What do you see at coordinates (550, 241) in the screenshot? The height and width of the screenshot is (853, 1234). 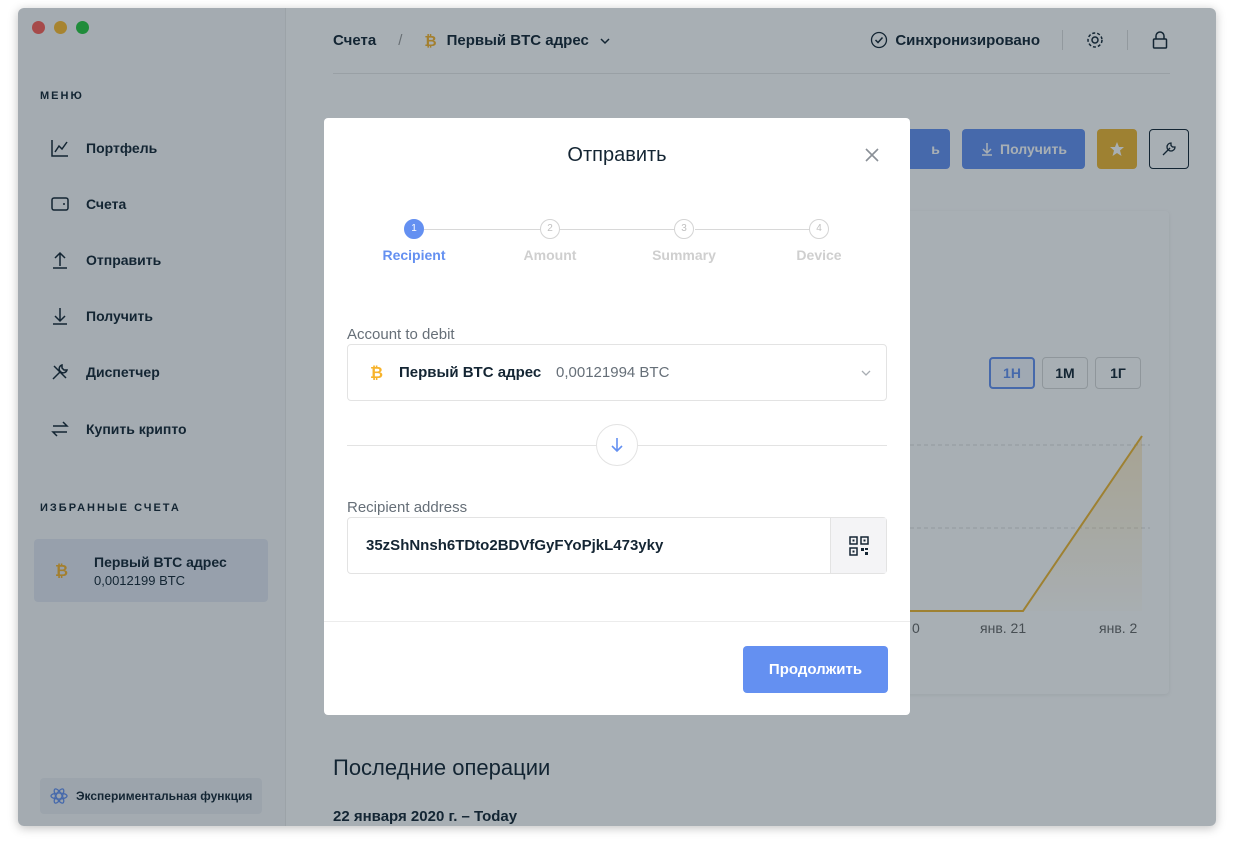 I see `step-amount: 2 Amount` at bounding box center [550, 241].